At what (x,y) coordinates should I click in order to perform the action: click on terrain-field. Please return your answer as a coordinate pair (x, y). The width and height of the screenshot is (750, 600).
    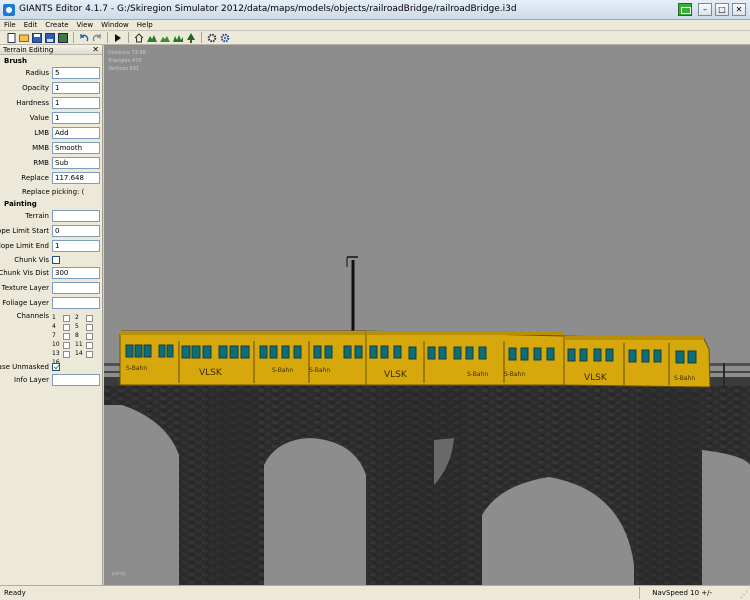
    Looking at the image, I should click on (76, 216).